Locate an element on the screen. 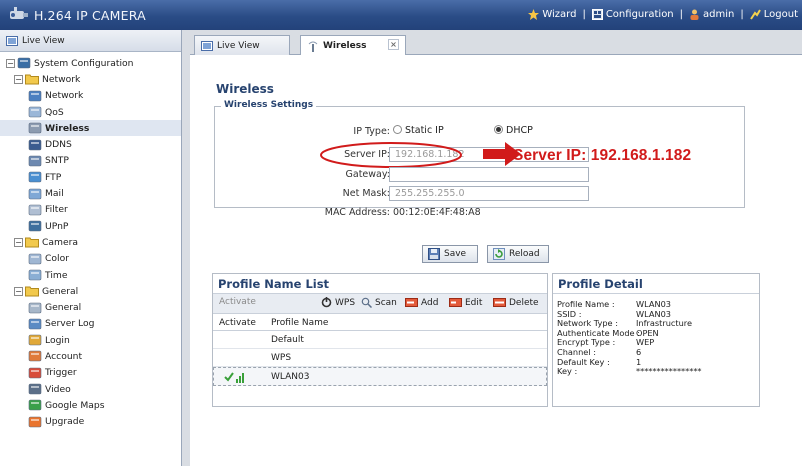 This screenshot has height=466, width=802. profile-row-selected: WLAN03 is located at coordinates (380, 376).